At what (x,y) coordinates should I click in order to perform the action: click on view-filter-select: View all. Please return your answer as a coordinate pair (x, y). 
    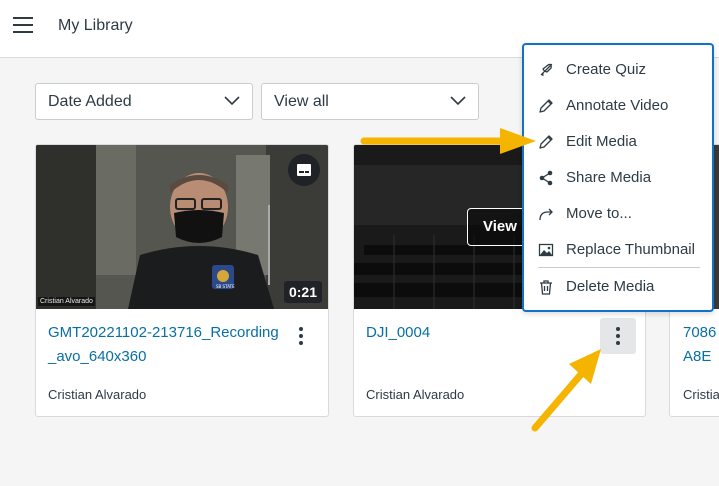
    Looking at the image, I should click on (370, 101).